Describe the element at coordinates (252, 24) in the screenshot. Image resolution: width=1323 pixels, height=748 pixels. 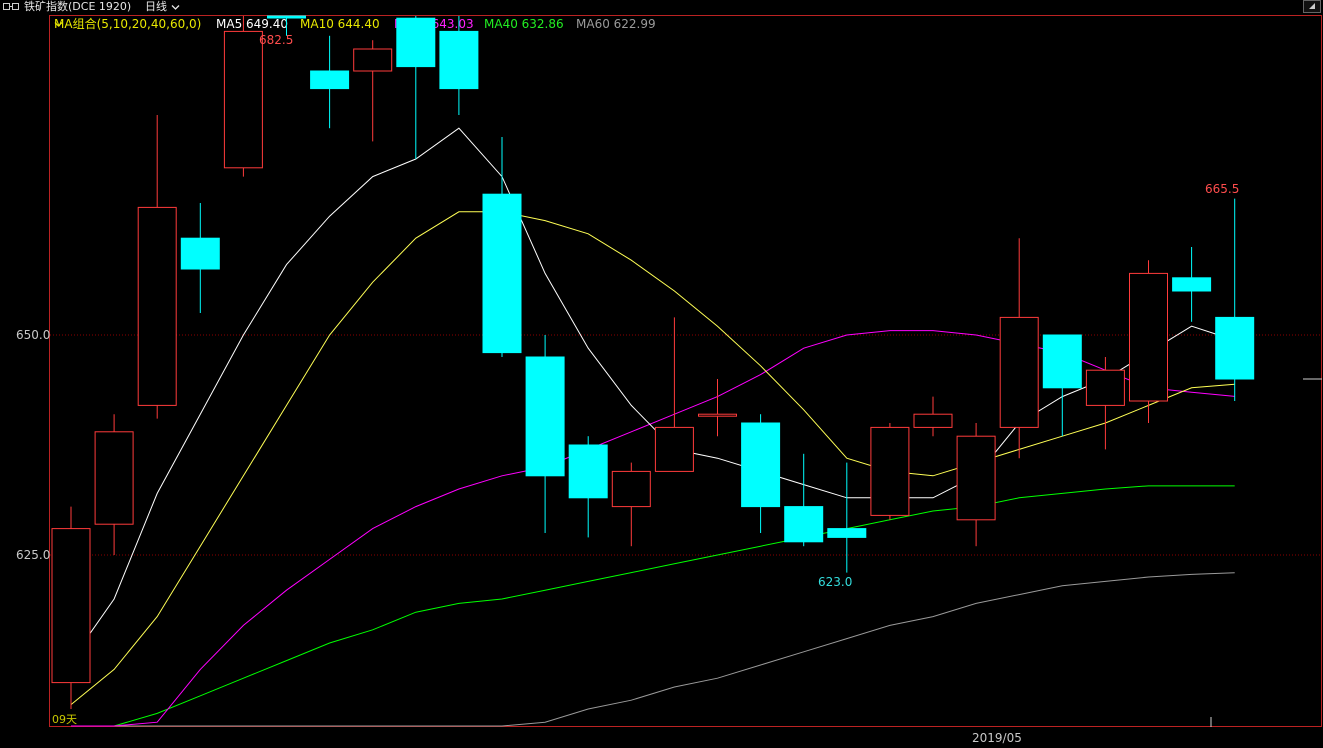
I see `ma5-value: MA5 649.40` at that location.